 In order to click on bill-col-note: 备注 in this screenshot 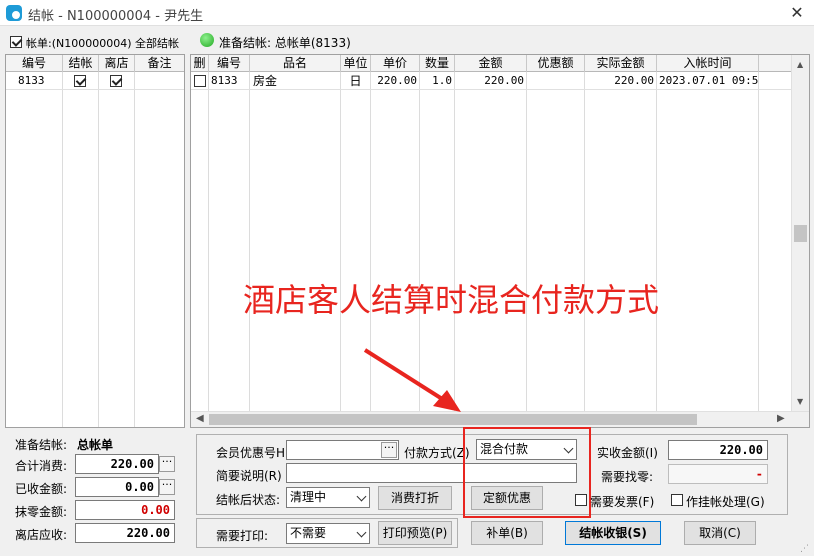, I will do `click(159, 63)`.